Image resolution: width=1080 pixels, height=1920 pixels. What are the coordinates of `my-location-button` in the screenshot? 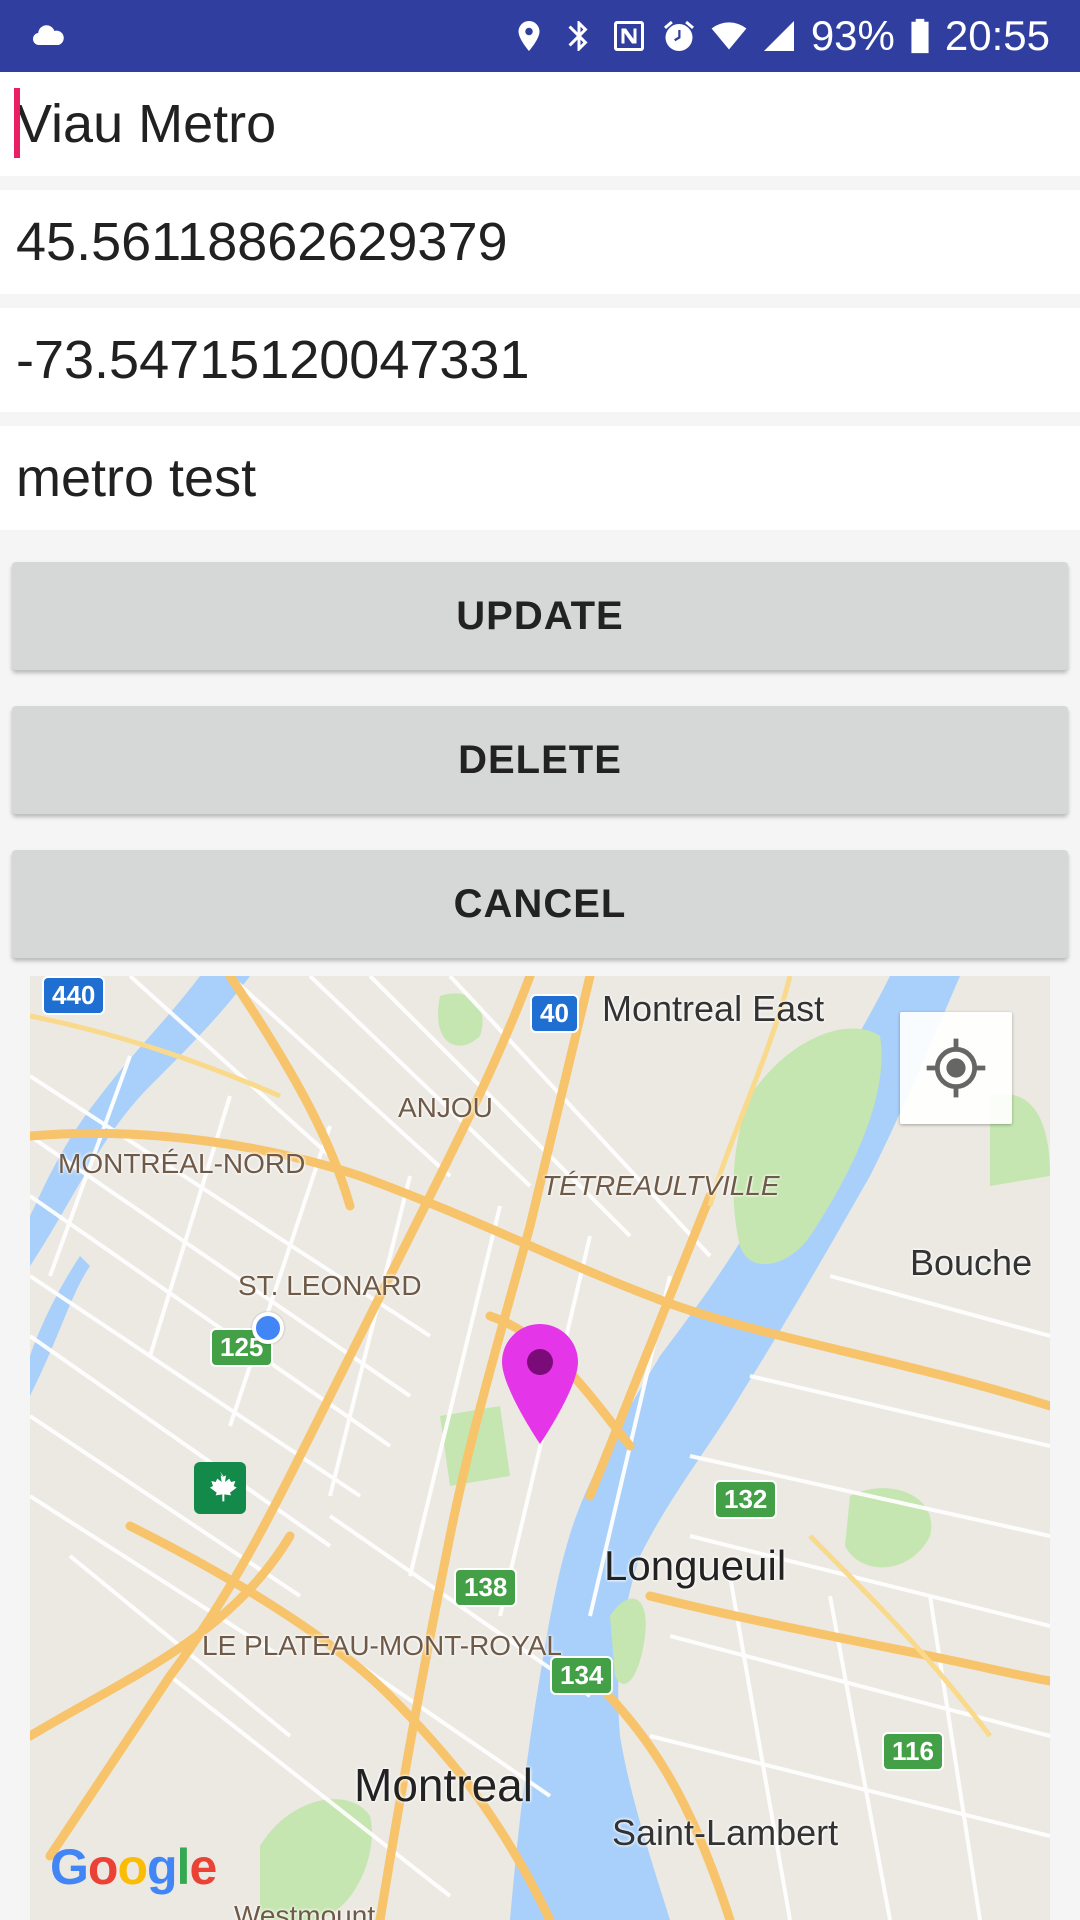 It's located at (956, 1068).